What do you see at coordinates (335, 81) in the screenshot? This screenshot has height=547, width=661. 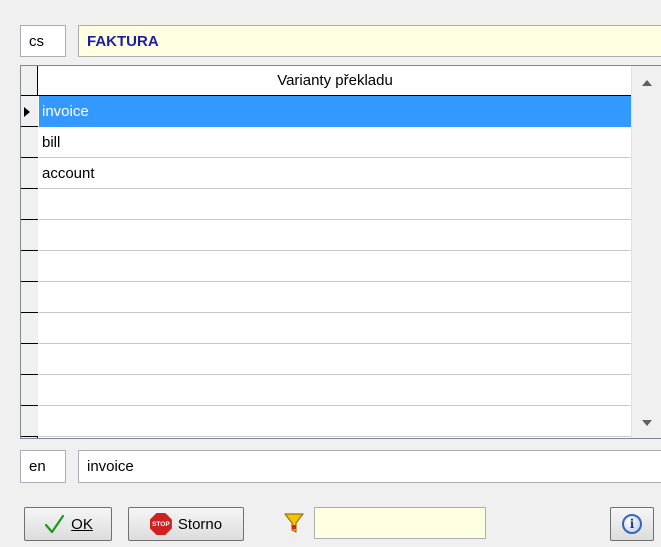 I see `grid-column-header: Varianty překladu` at bounding box center [335, 81].